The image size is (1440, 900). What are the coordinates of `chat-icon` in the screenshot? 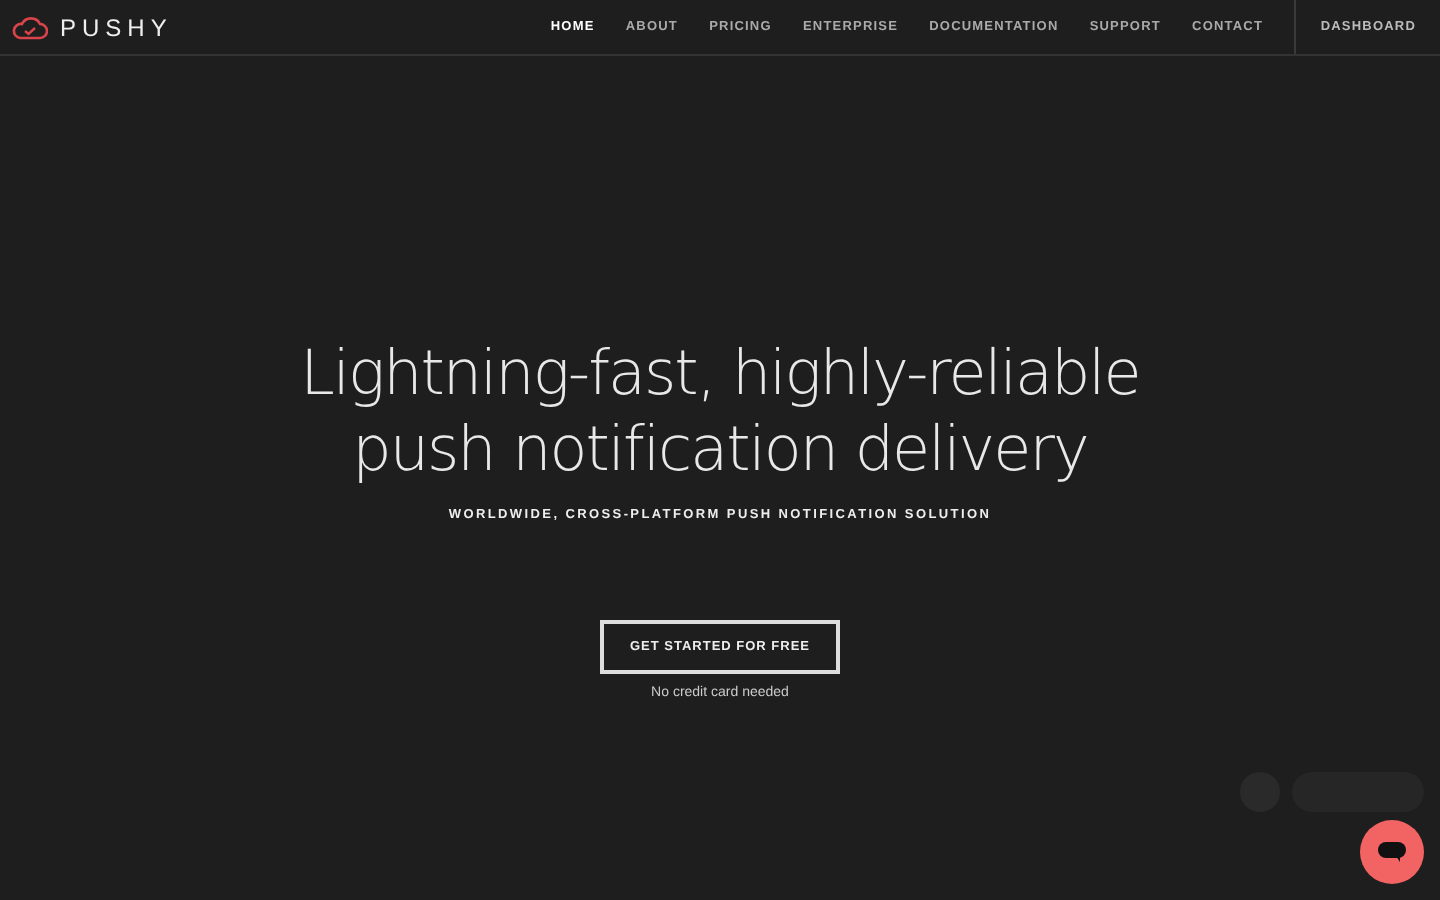 It's located at (1392, 852).